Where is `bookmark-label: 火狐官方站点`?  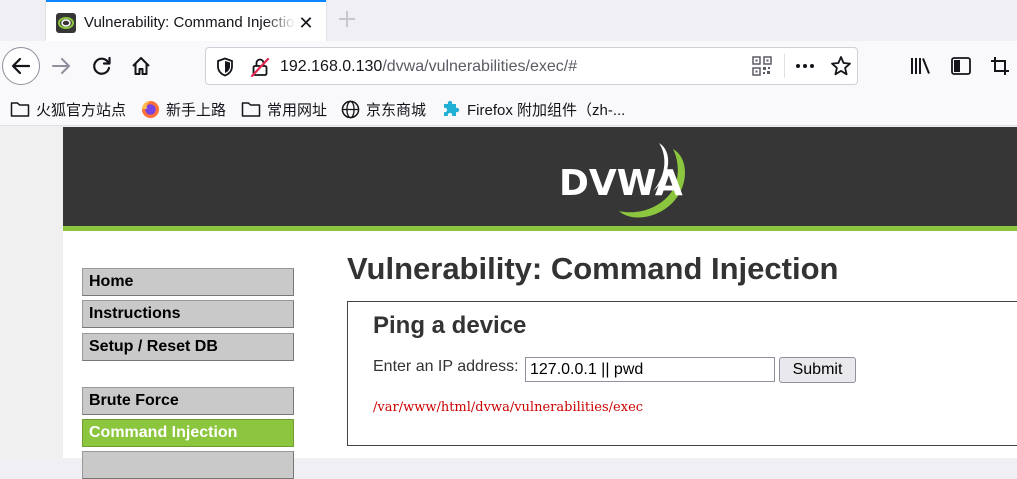
bookmark-label: 火狐官方站点 is located at coordinates (81, 110).